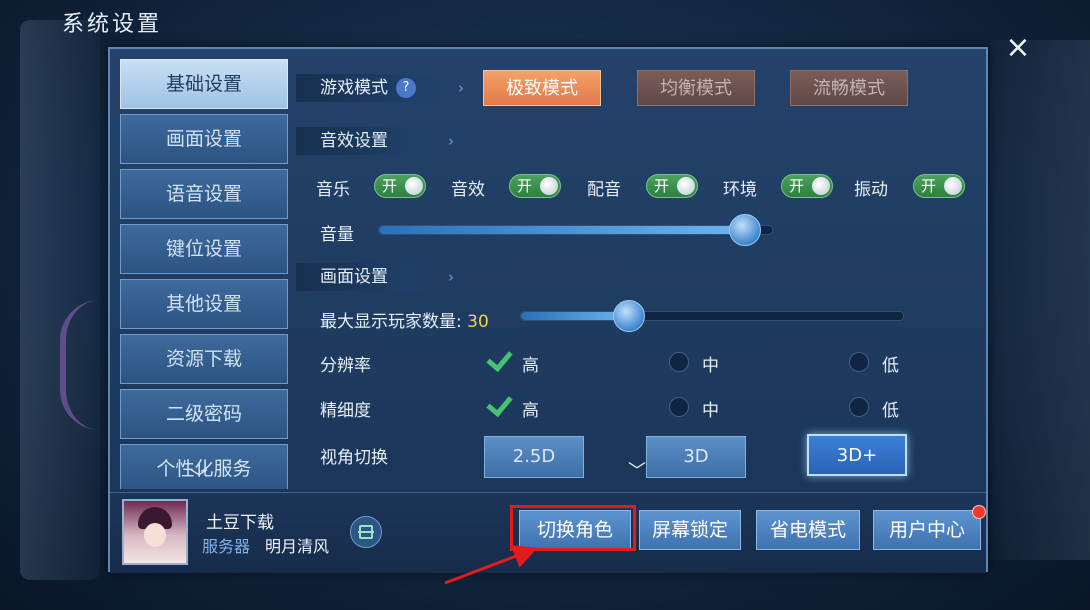 This screenshot has height=610, width=1090. I want to click on arrow-line, so click(491, 565).